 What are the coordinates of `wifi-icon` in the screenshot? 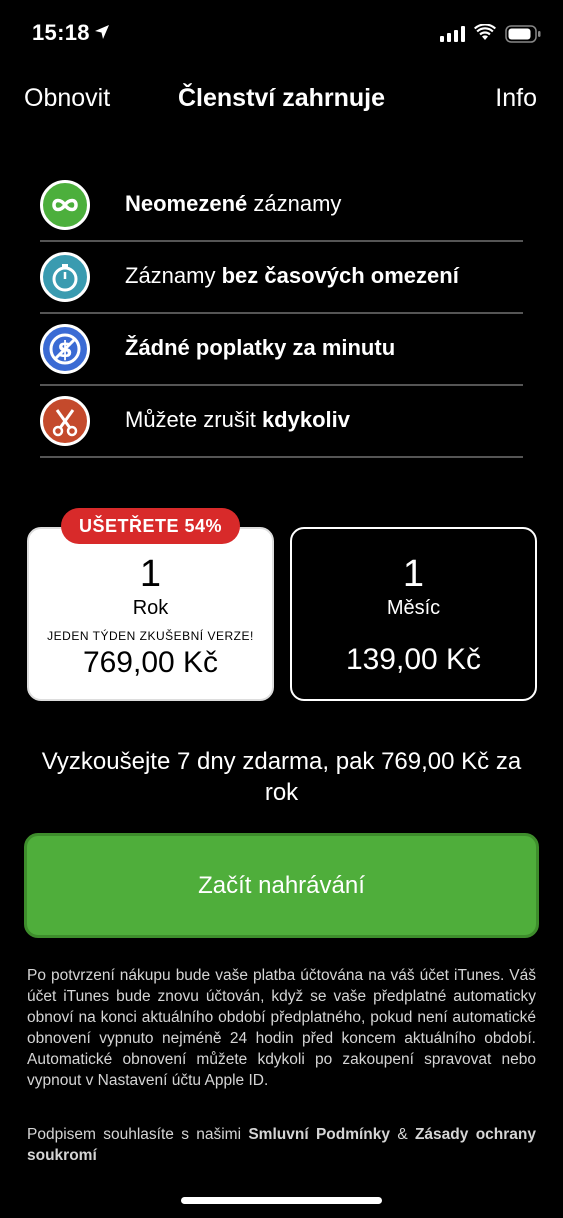 It's located at (485, 32).